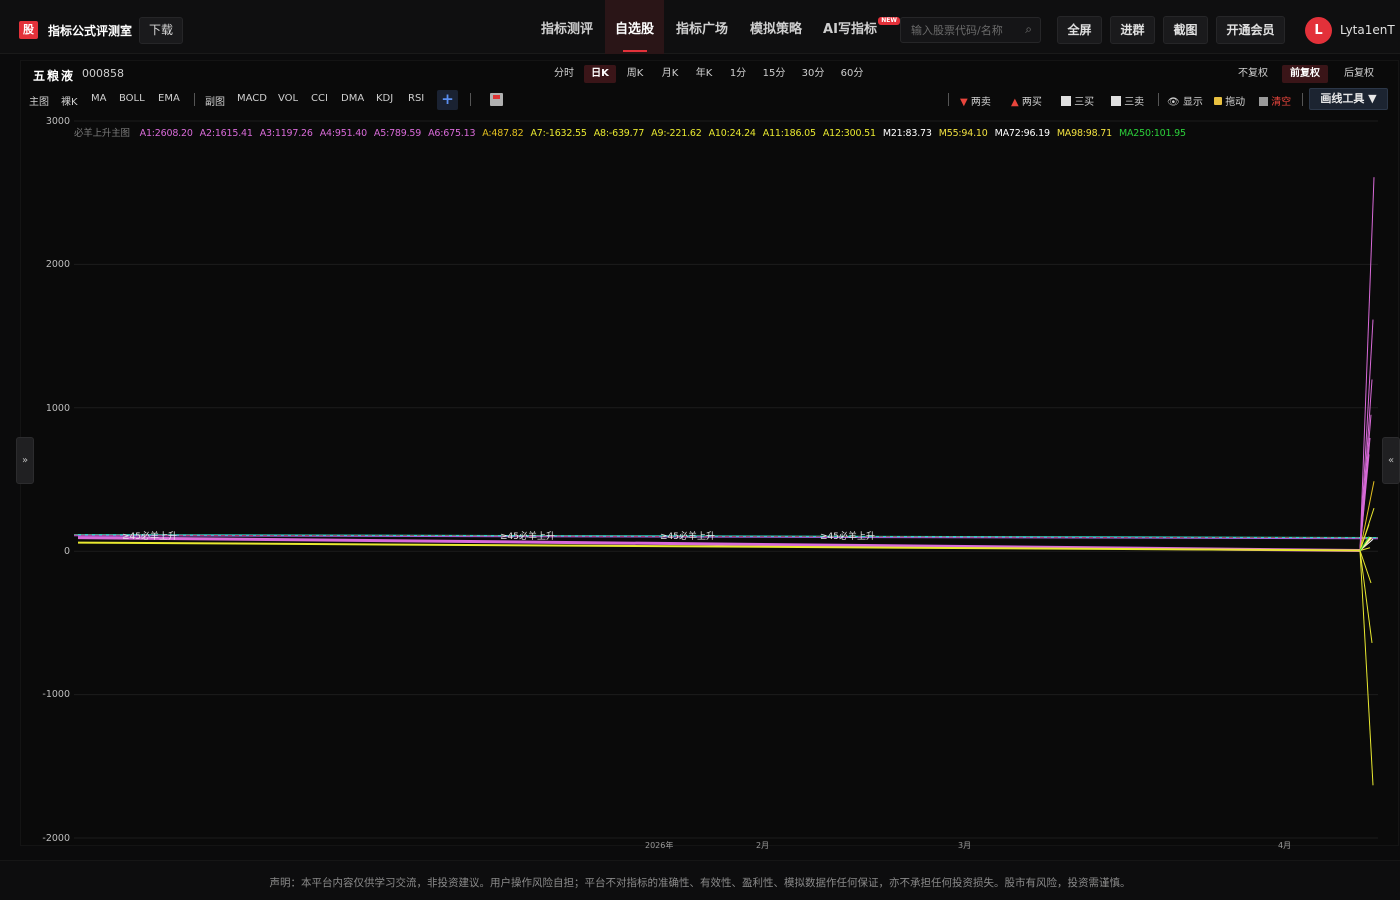 The height and width of the screenshot is (900, 1400). I want to click on indicator-value: A7:-1632.55, so click(558, 133).